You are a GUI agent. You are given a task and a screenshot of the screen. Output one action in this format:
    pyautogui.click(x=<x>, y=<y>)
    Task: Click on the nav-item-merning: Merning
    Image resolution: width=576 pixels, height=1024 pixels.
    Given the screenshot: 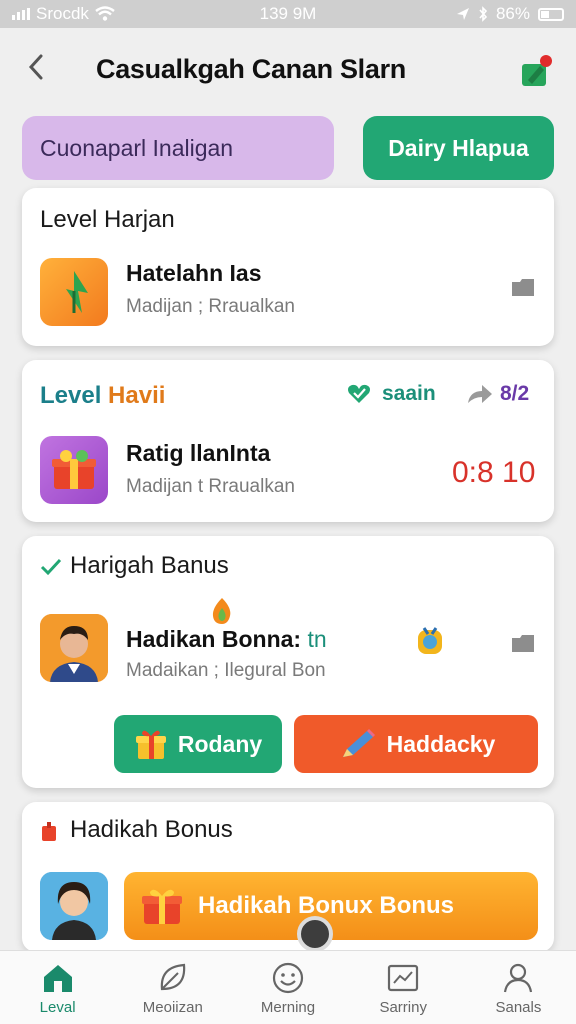 What is the action you would take?
    pyautogui.click(x=287, y=987)
    